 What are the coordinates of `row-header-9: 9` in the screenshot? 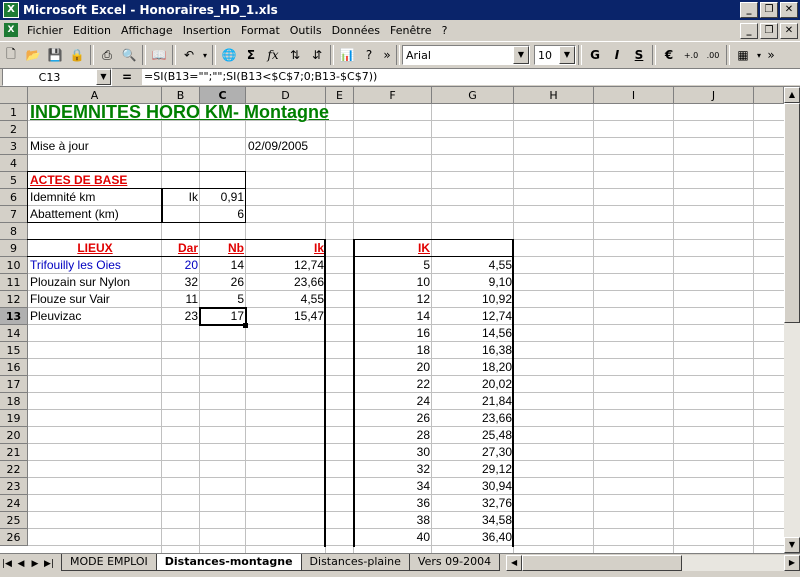 It's located at (14, 248).